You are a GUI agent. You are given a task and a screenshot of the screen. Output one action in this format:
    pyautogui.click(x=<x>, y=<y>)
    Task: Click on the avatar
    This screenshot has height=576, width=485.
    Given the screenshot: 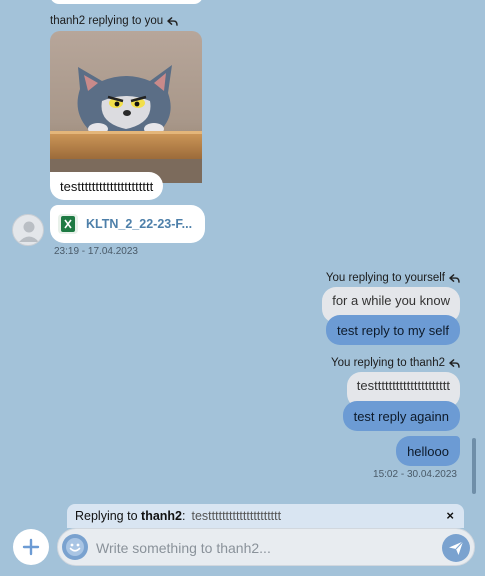 What is the action you would take?
    pyautogui.click(x=28, y=230)
    